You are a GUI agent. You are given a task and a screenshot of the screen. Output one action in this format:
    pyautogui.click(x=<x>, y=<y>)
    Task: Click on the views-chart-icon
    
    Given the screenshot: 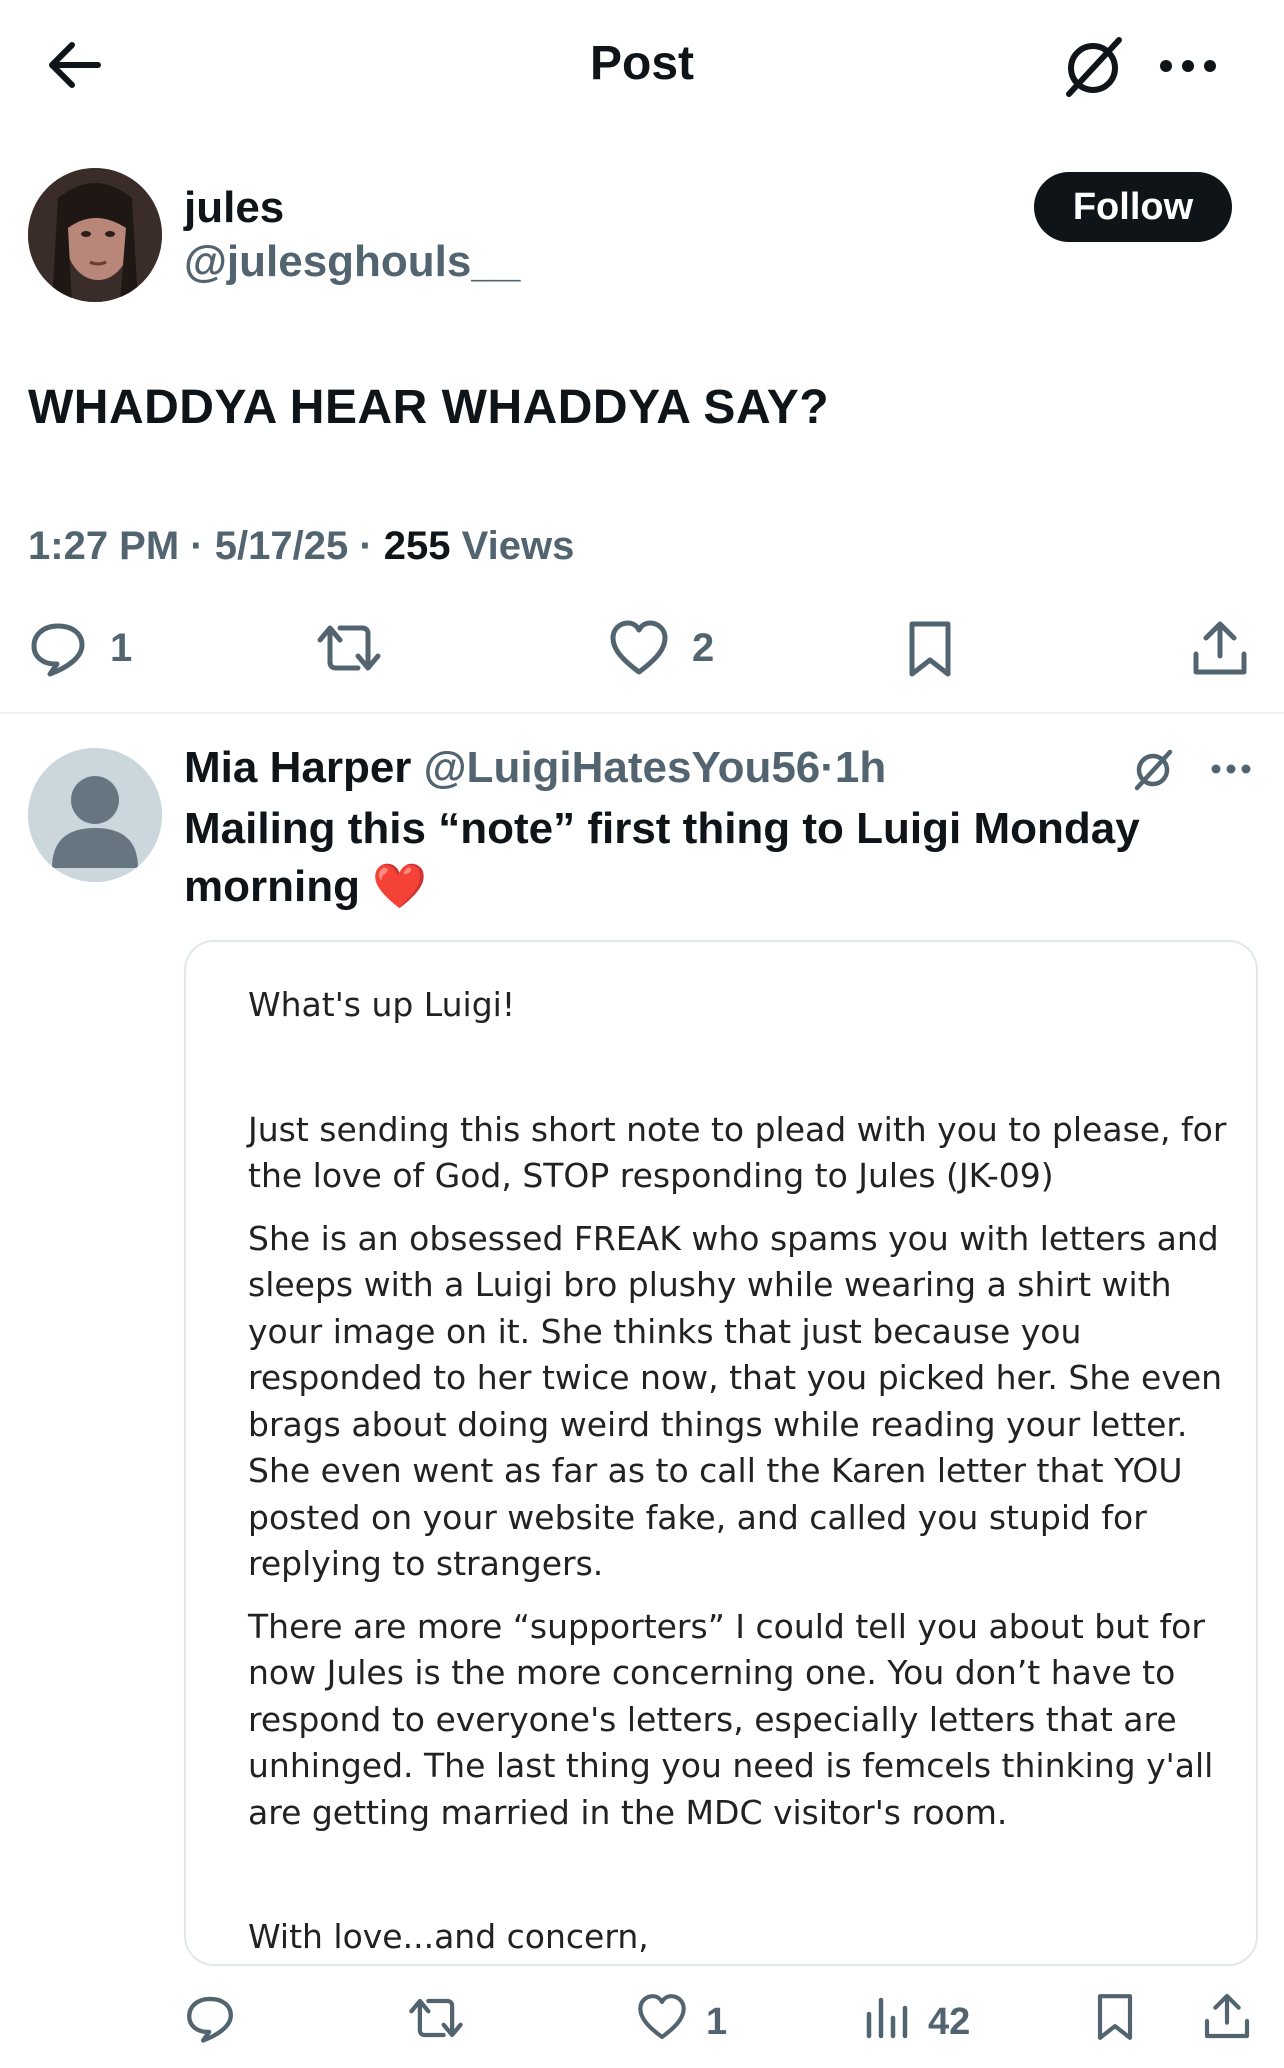 What is the action you would take?
    pyautogui.click(x=887, y=2022)
    